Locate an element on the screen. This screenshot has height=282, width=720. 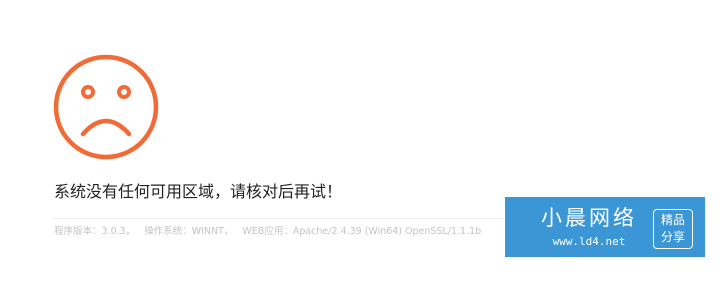
watermark-banner: 小晨网络 www.ld4.net 精品 分享 is located at coordinates (605, 227).